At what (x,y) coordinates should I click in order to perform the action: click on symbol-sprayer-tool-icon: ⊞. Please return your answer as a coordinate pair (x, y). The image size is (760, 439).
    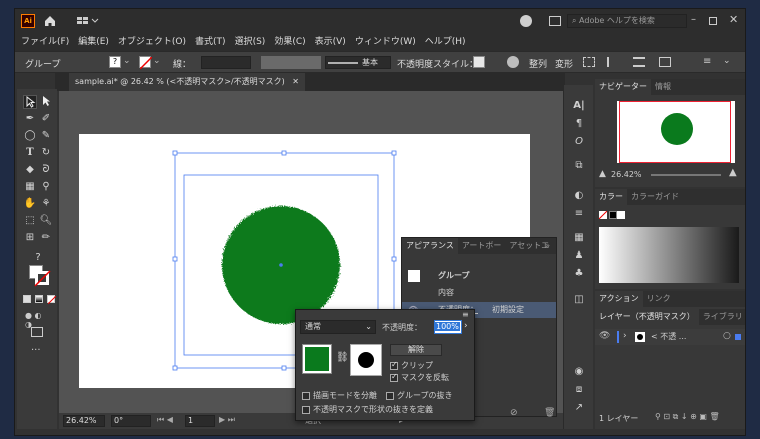
    Looking at the image, I should click on (30, 238).